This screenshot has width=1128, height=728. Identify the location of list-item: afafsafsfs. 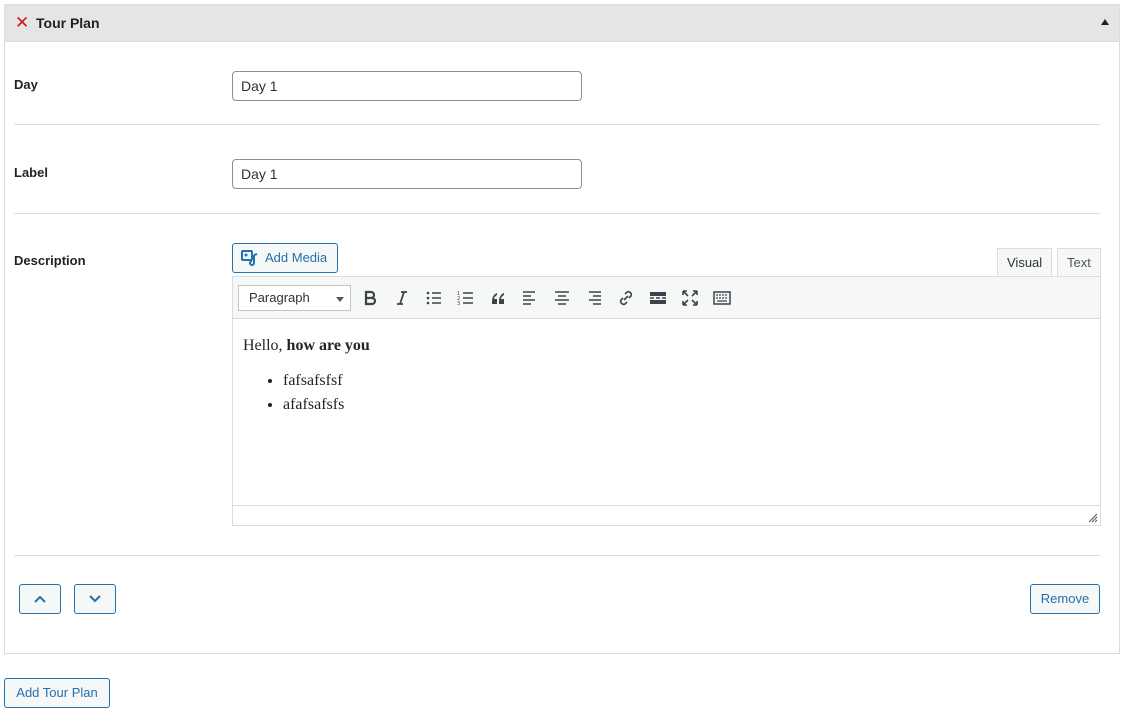
(686, 405).